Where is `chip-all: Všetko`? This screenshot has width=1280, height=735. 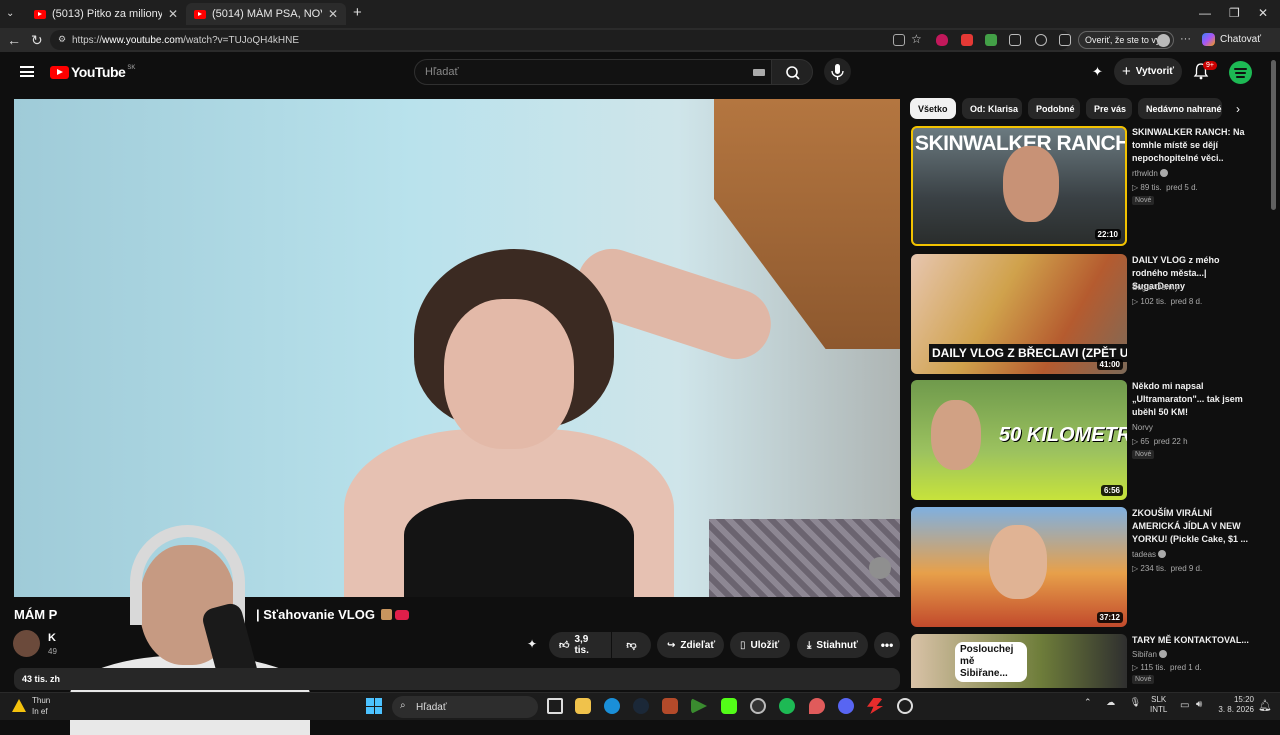 chip-all: Všetko is located at coordinates (933, 108).